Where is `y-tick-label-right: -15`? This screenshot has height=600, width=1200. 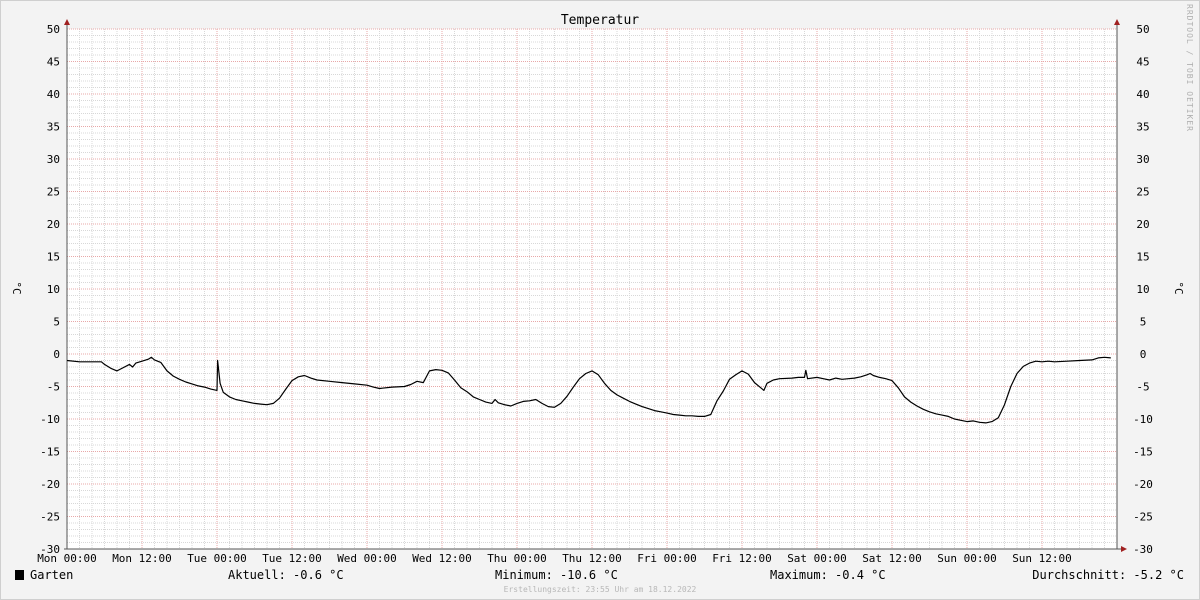 y-tick-label-right: -15 is located at coordinates (1143, 452).